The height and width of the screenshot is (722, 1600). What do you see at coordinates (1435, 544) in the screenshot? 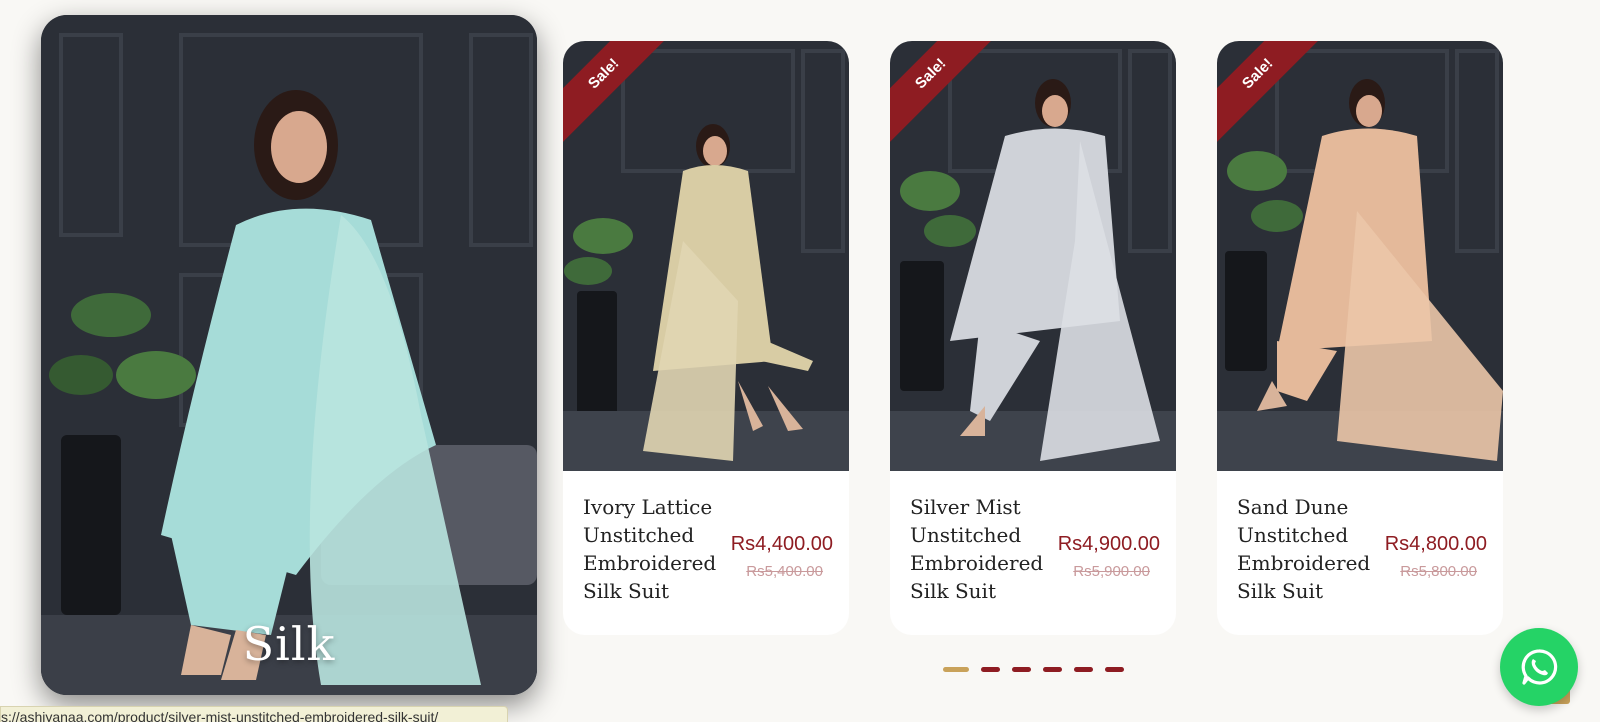
I see `product-price: Rs4,800.00` at bounding box center [1435, 544].